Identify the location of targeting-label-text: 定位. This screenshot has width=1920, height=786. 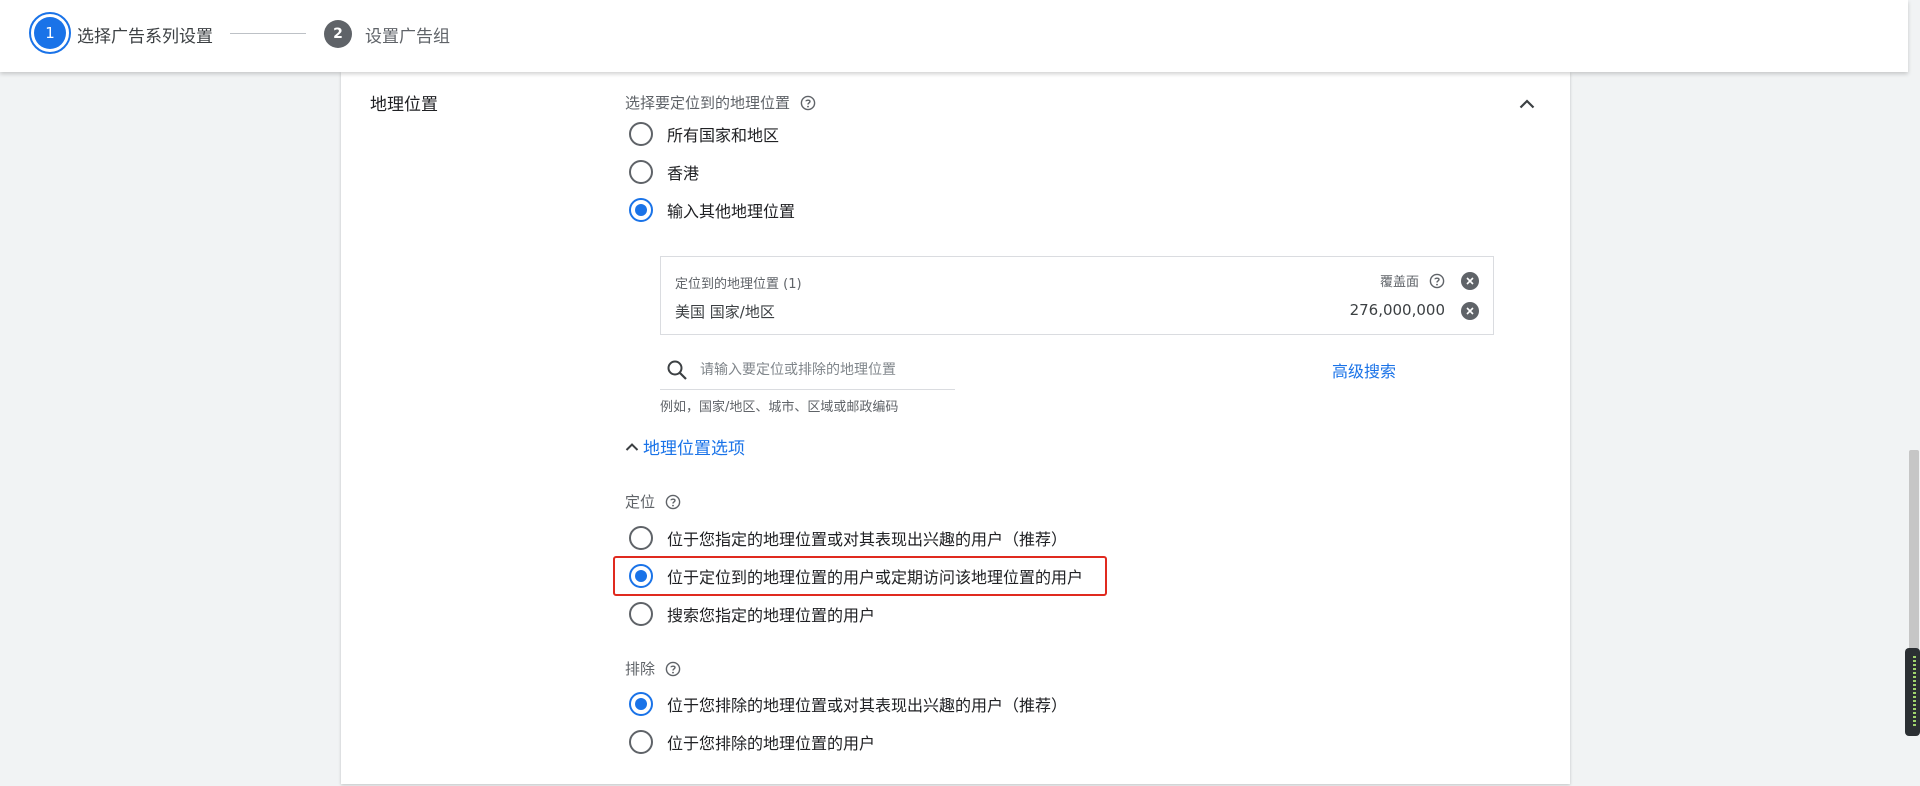
(640, 502).